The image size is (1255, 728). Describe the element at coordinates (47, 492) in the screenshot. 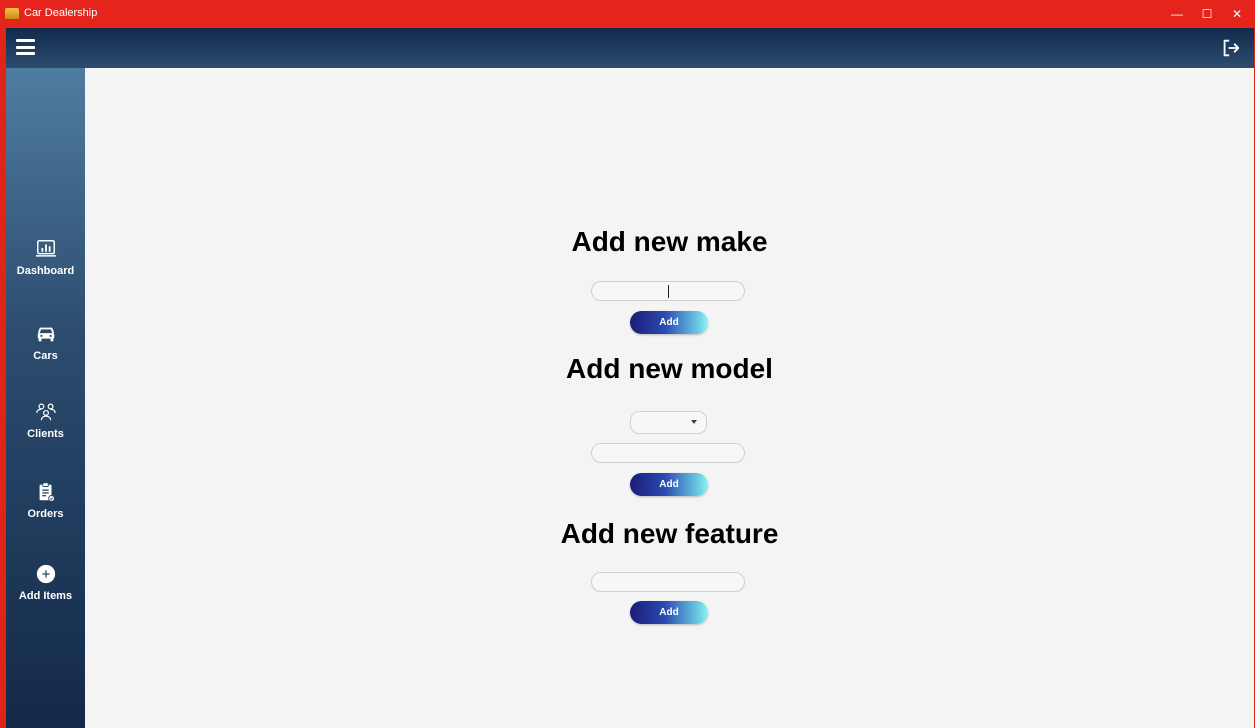

I see `clipboard-orders-icon` at that location.